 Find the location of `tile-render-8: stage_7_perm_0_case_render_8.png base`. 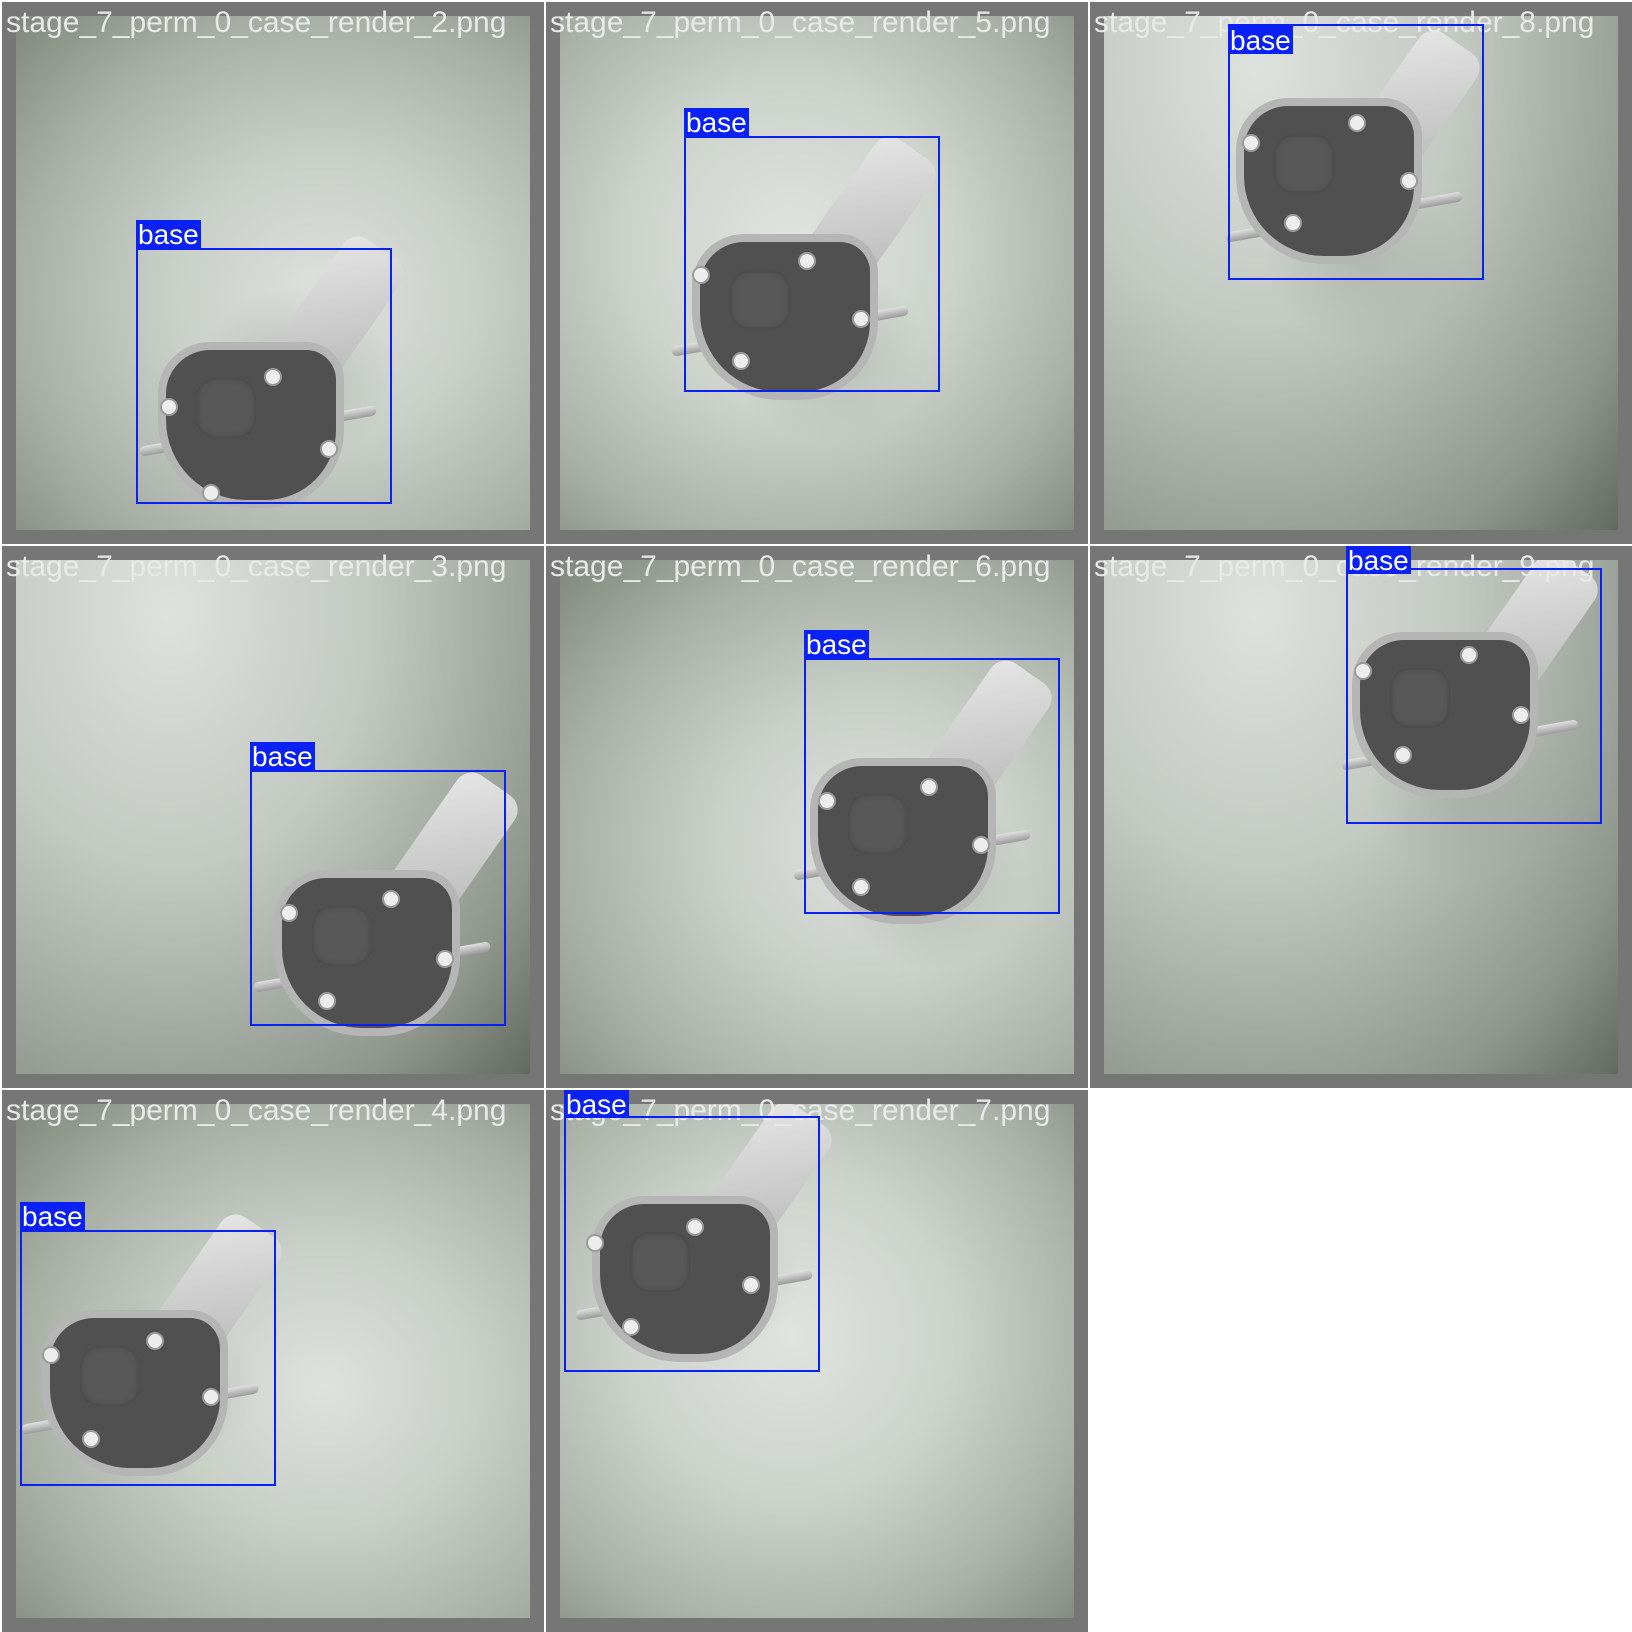

tile-render-8: stage_7_perm_0_case_render_8.png base is located at coordinates (1361, 273).